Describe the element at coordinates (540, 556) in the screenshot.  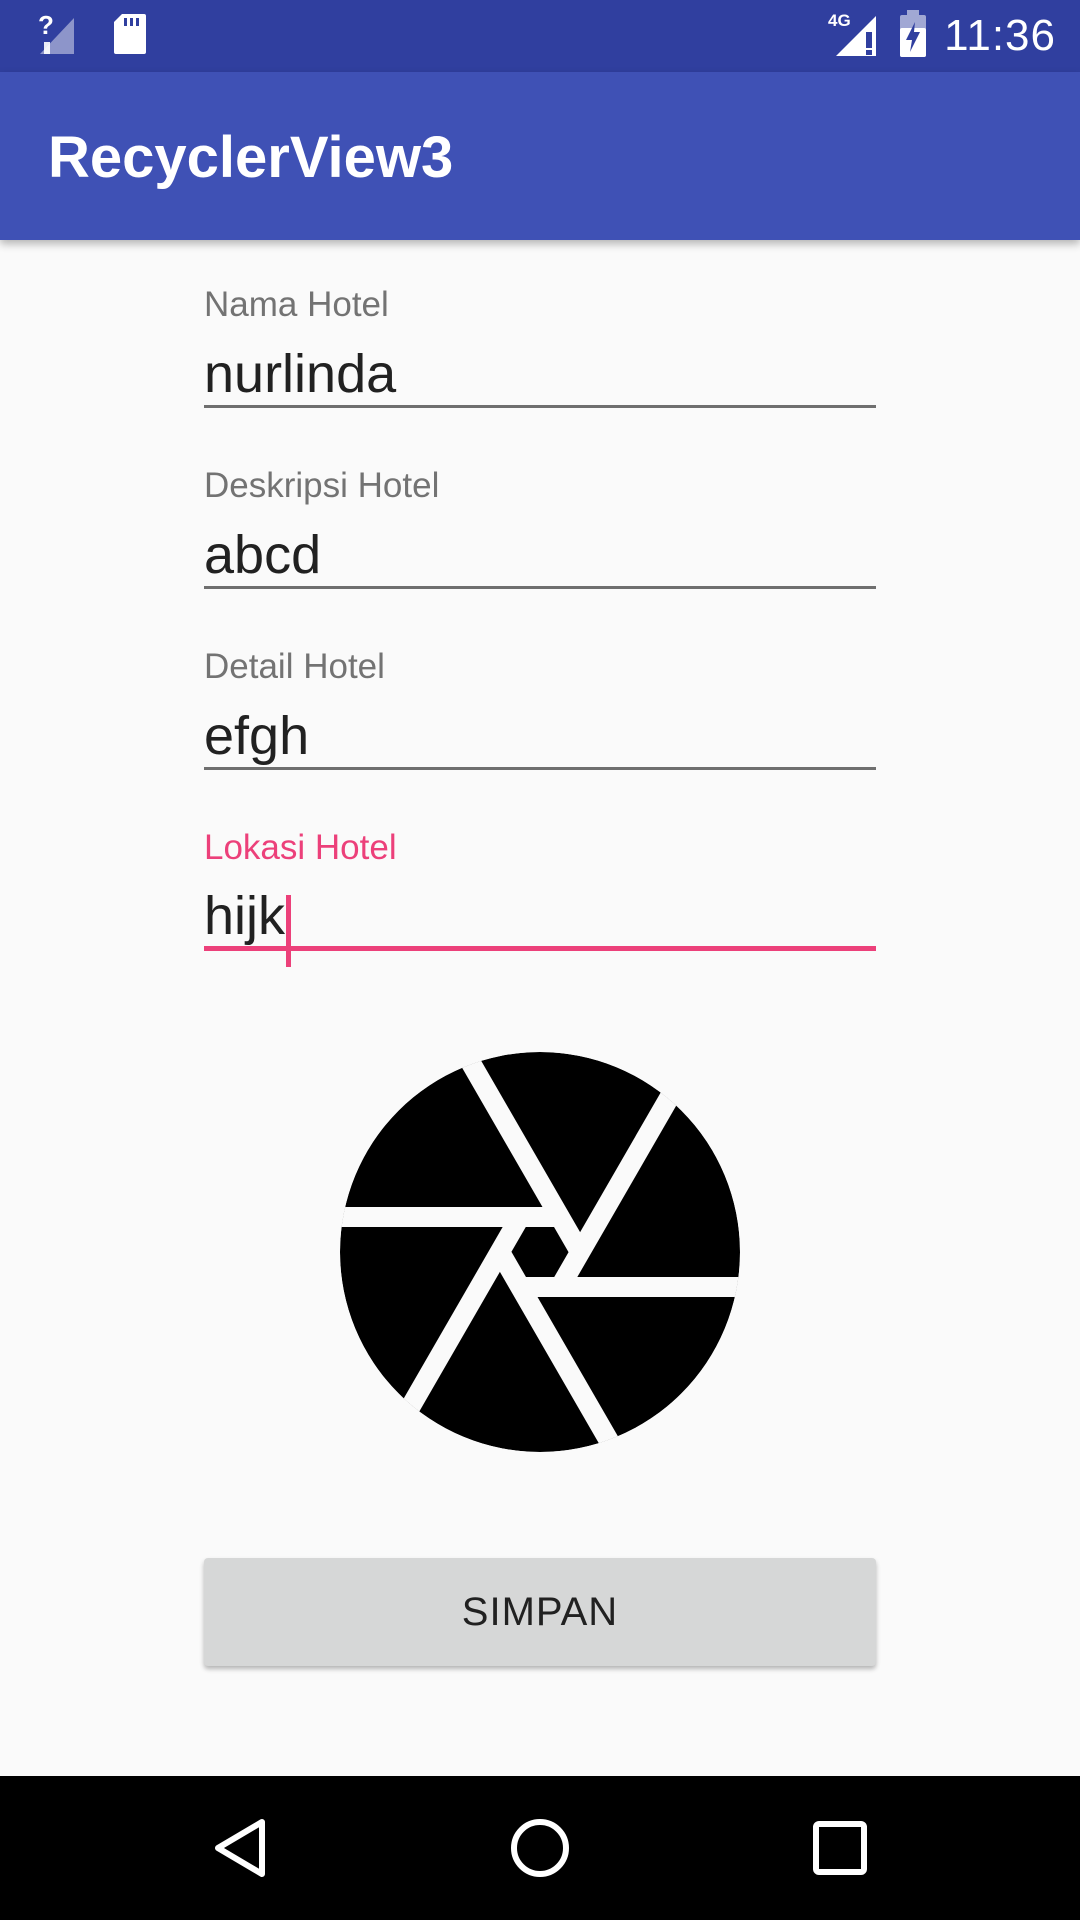
I see `deskripsi-hotel-input` at that location.